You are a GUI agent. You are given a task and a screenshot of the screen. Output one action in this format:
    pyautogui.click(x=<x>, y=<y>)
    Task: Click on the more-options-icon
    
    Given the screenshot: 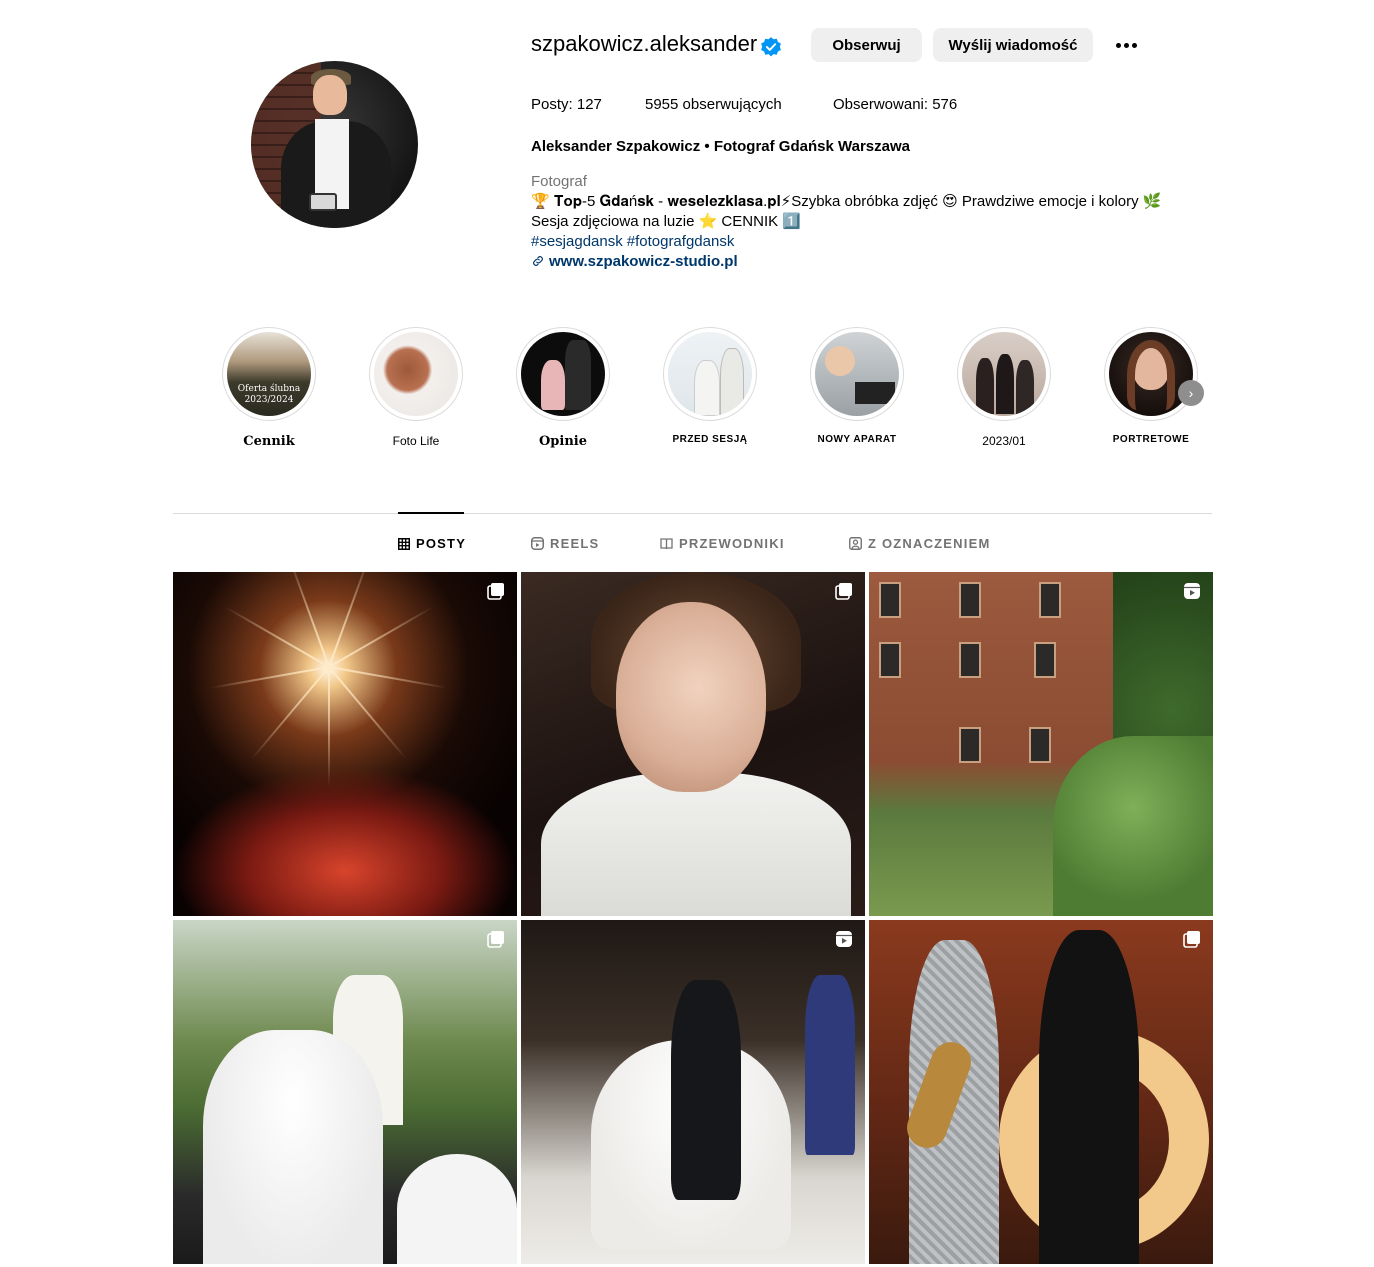 What is the action you would take?
    pyautogui.click(x=1126, y=45)
    